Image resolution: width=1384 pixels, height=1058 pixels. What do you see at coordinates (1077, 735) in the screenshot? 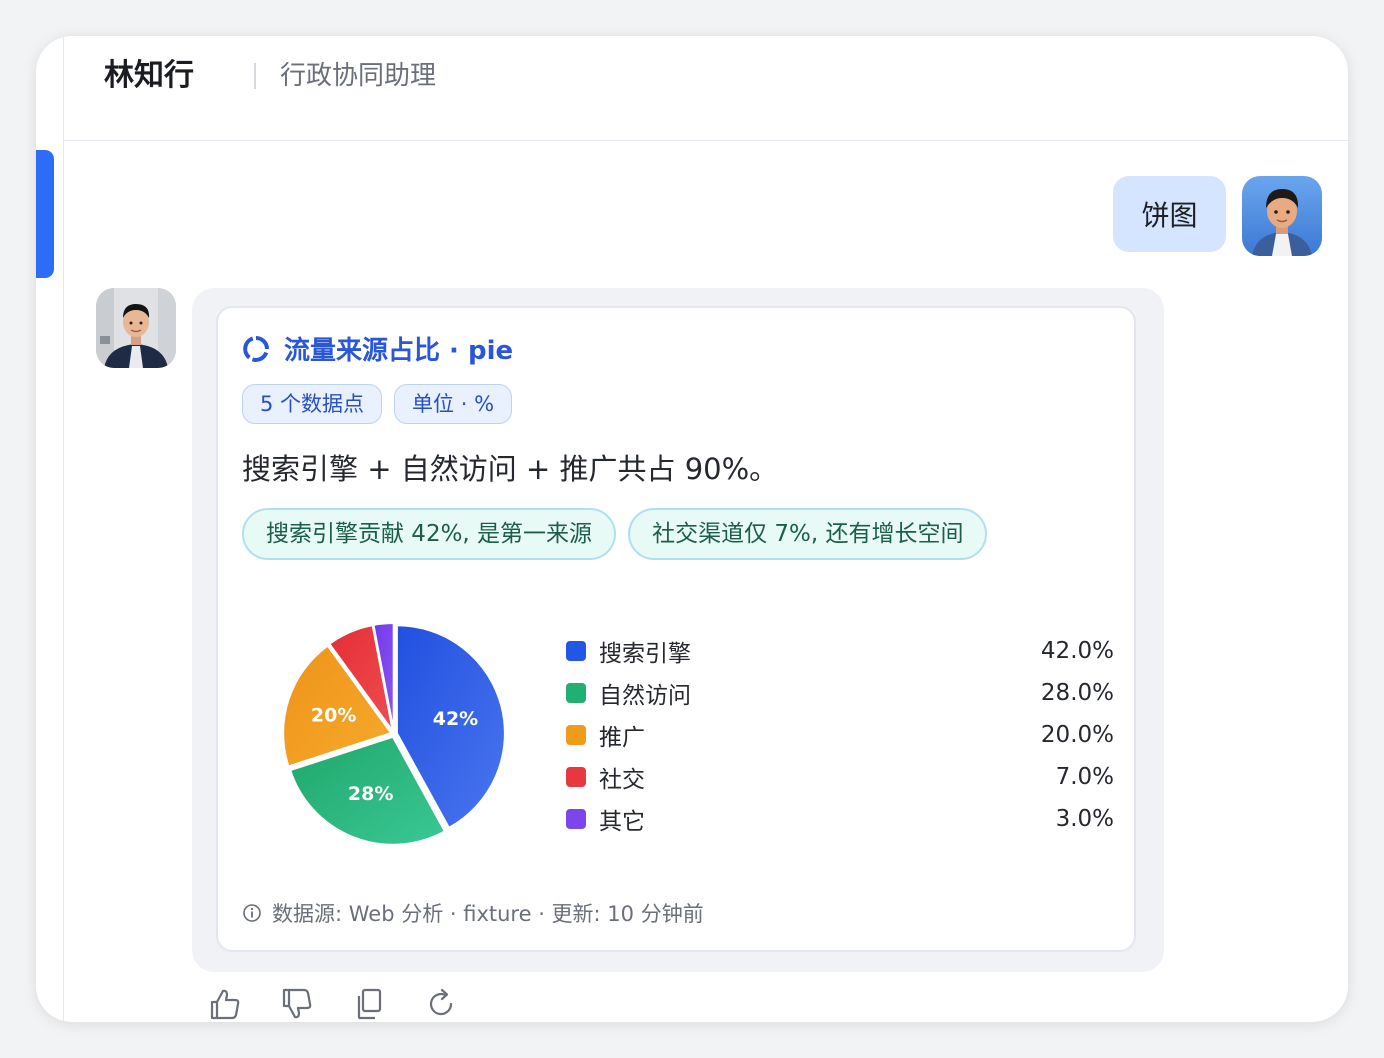
I see `legend-value: 20.0%` at bounding box center [1077, 735].